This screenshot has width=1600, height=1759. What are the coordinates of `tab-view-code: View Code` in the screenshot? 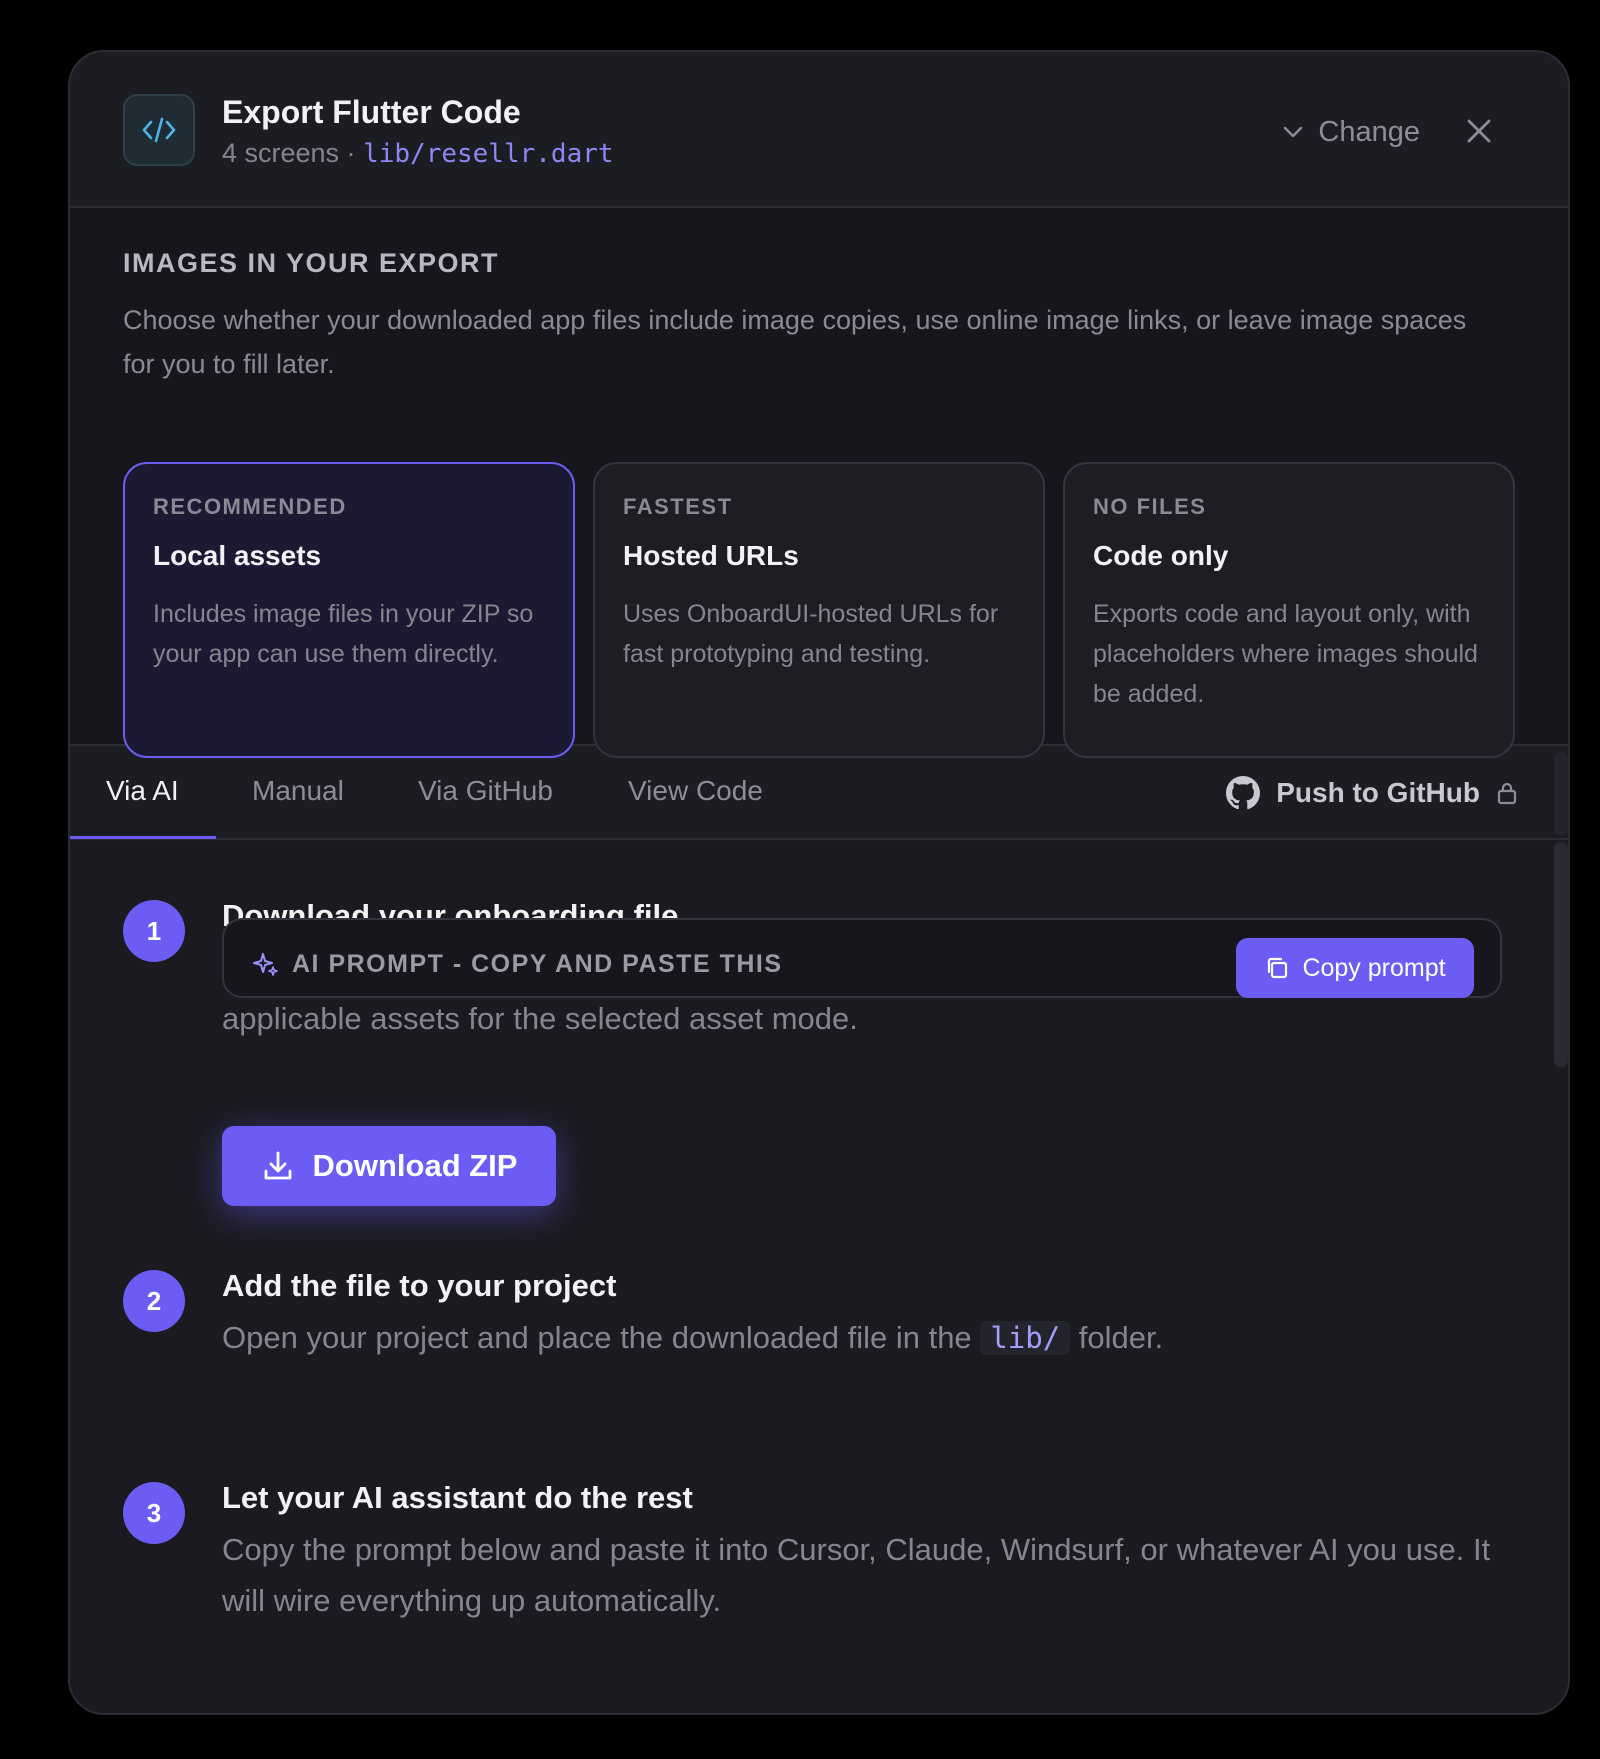 It's located at (695, 793).